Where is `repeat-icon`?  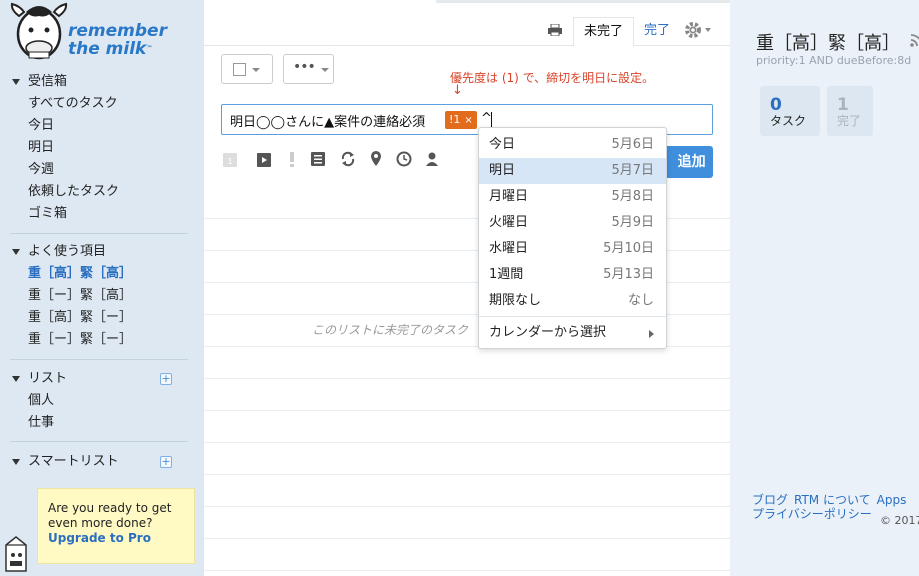 repeat-icon is located at coordinates (348, 159).